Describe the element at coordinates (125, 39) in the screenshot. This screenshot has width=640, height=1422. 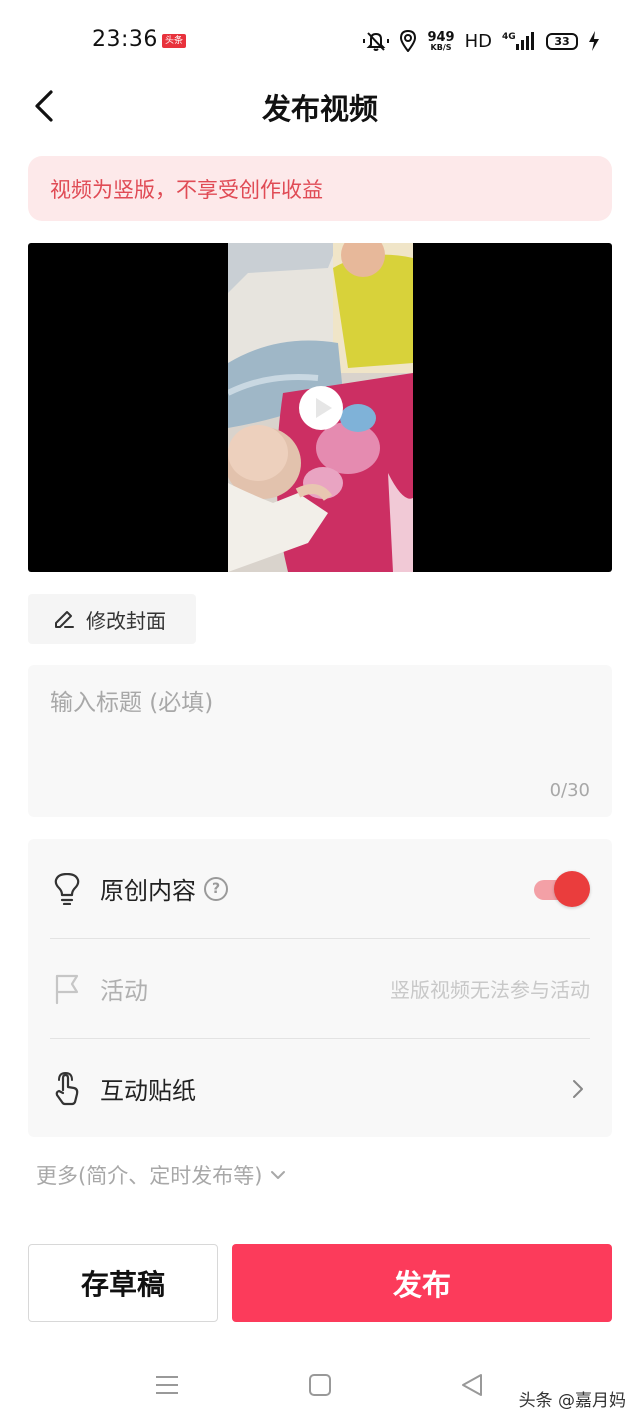
I see `status-time: 23:36` at that location.